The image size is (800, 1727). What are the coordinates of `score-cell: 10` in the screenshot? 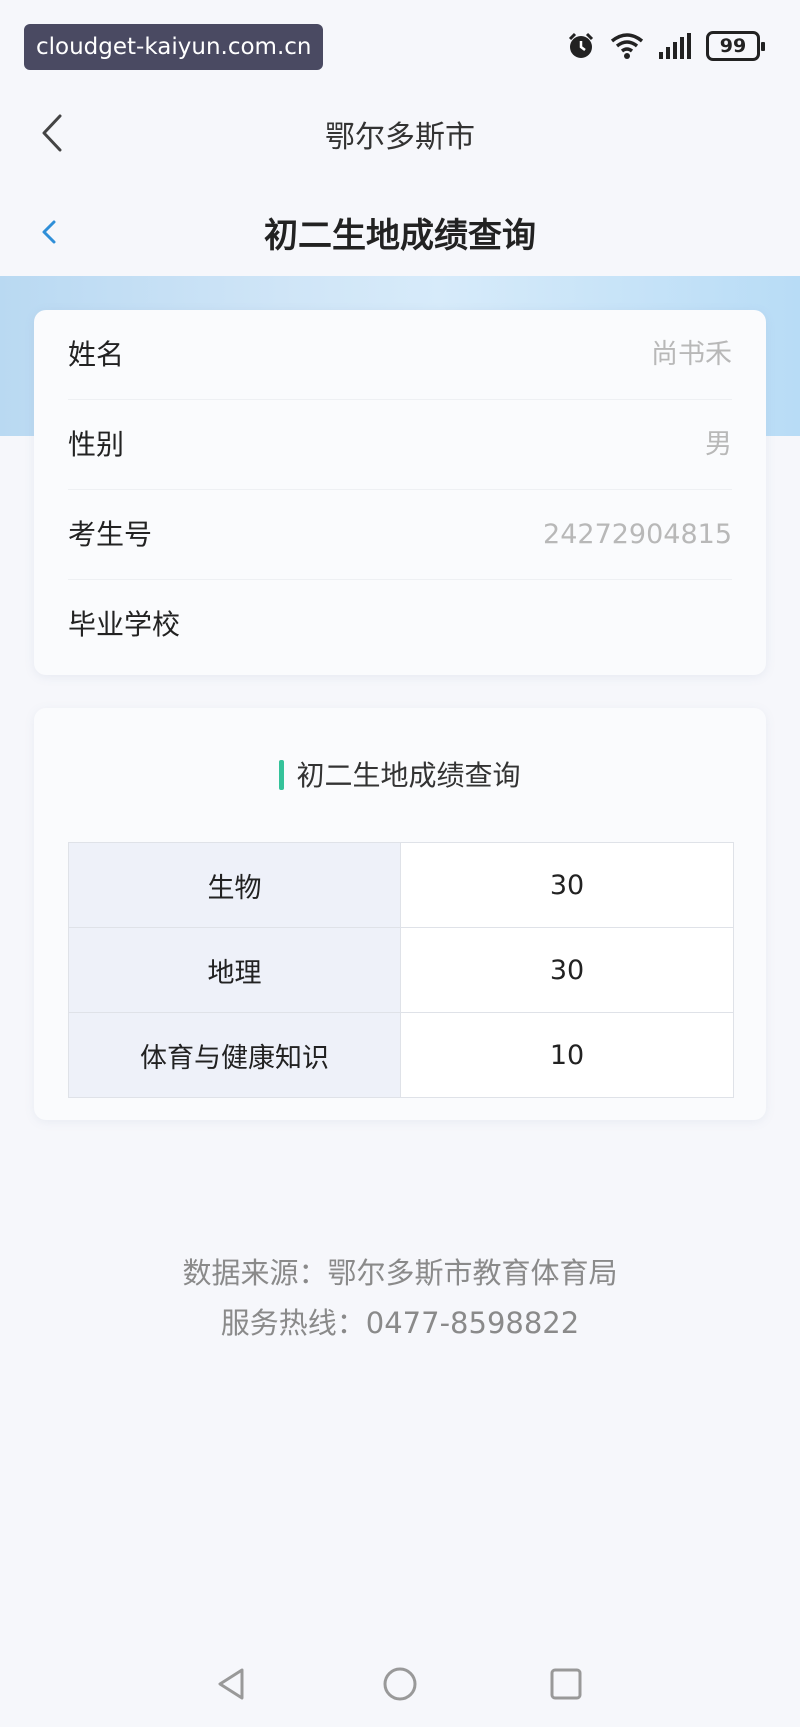 It's located at (567, 1055).